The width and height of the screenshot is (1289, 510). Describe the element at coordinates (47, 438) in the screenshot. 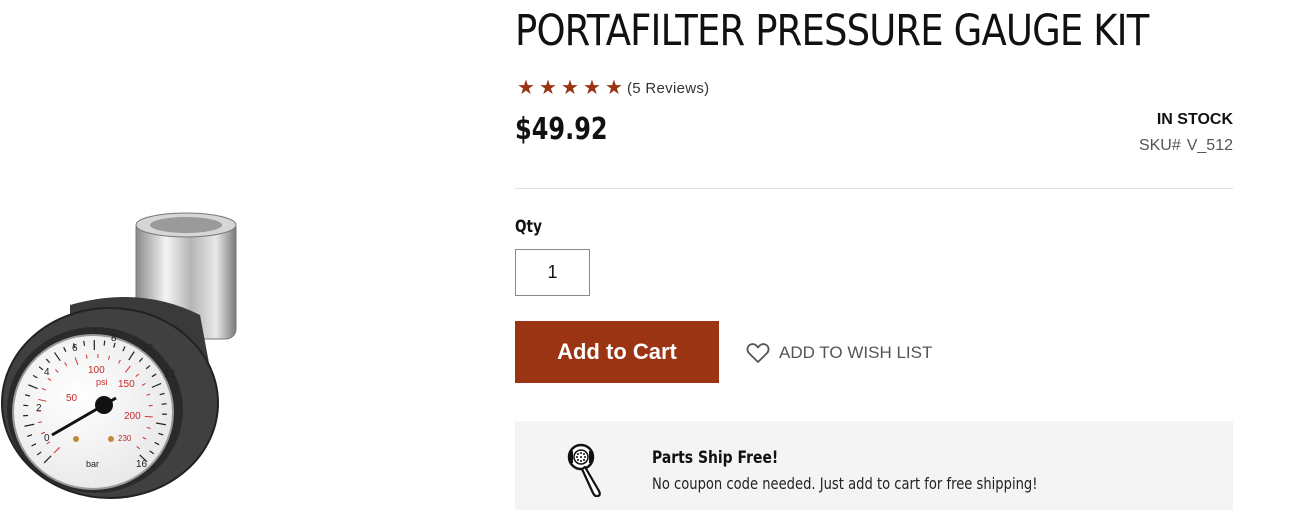

I see `svg-text: 0` at that location.